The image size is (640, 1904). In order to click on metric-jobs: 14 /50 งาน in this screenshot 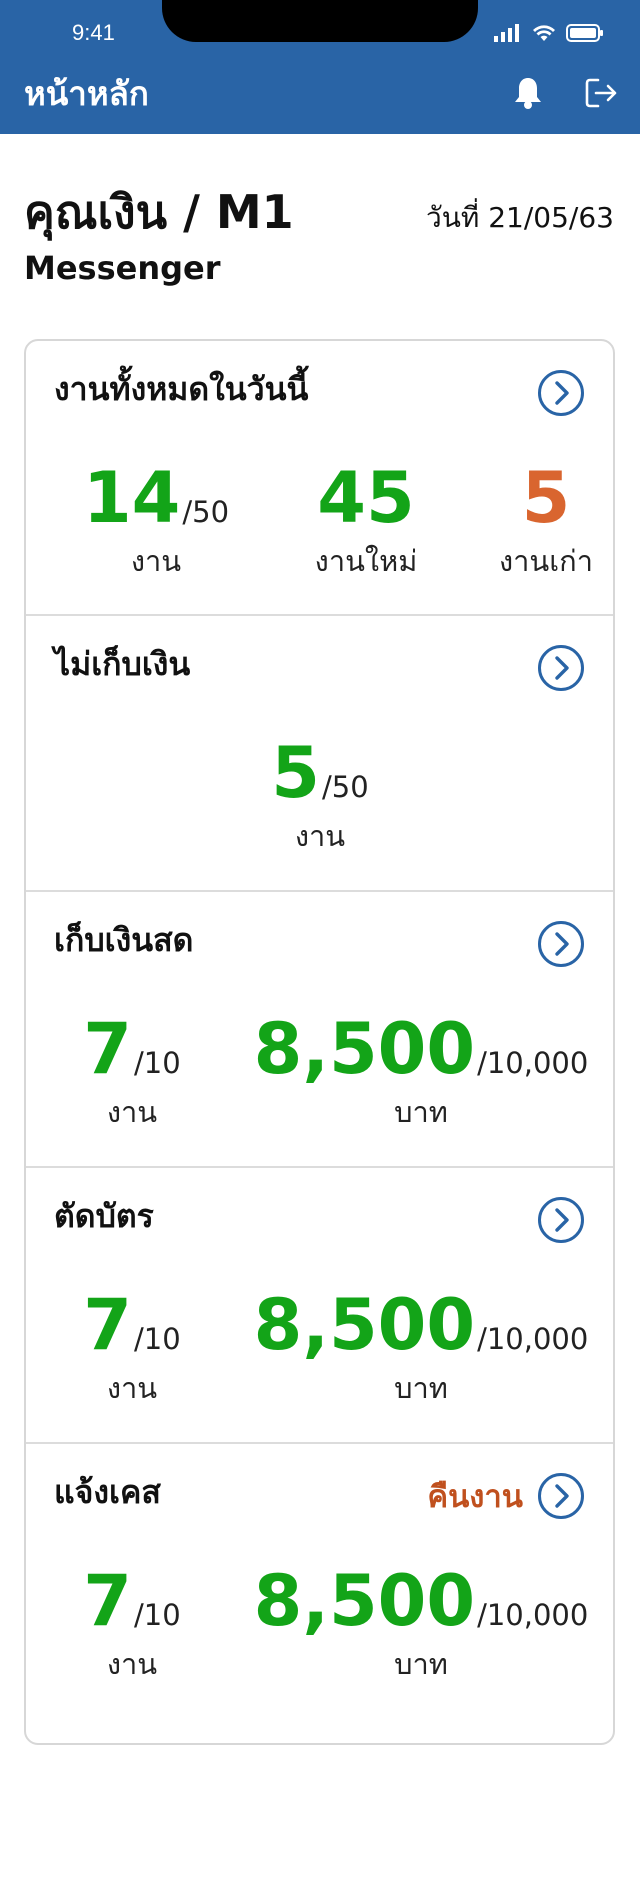, I will do `click(156, 520)`.